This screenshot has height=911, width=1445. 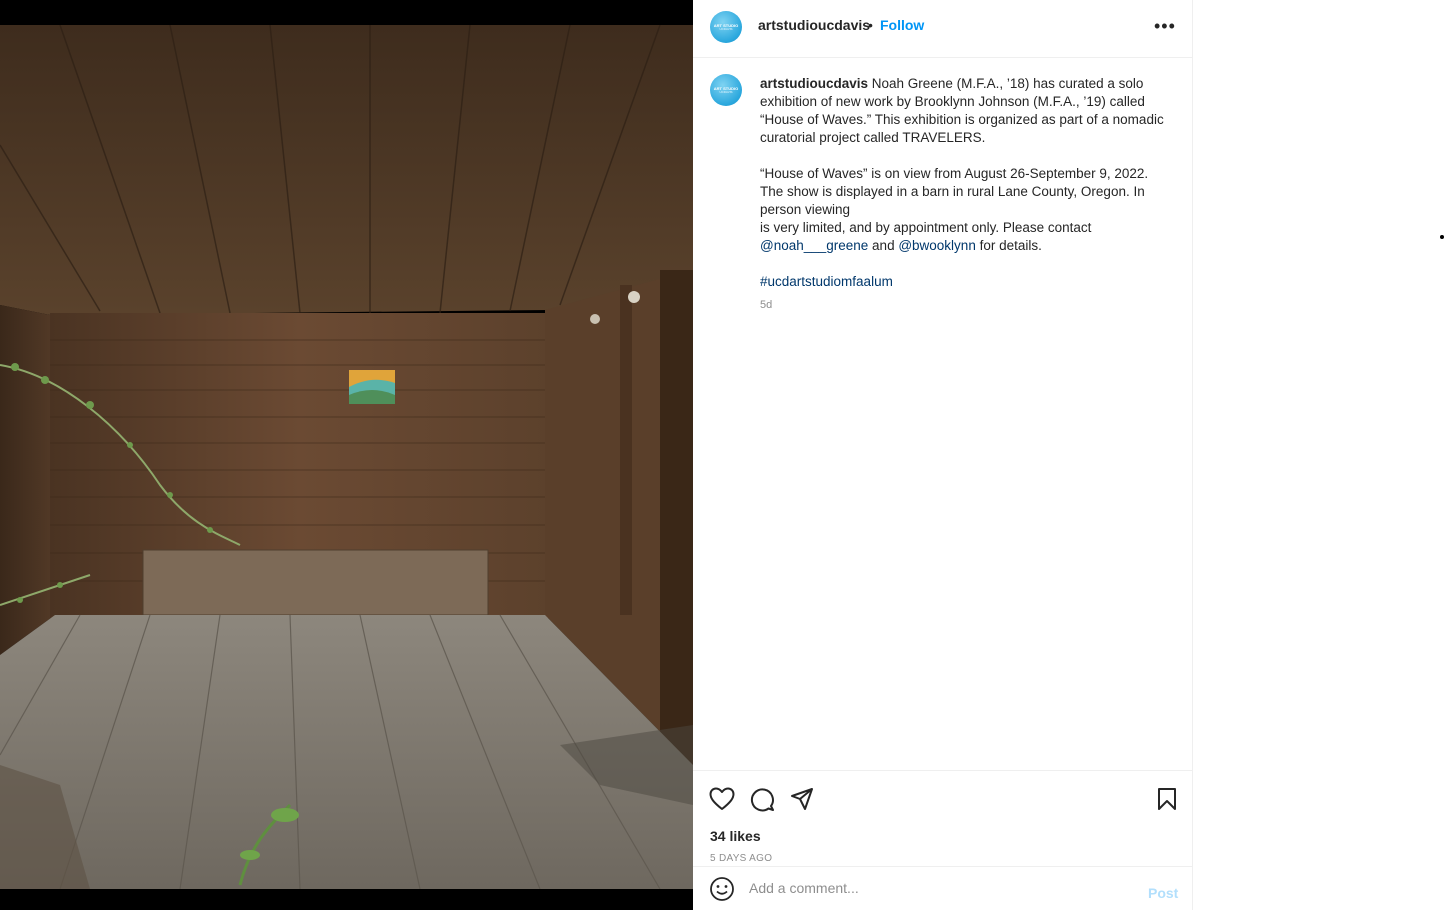 What do you see at coordinates (1442, 237) in the screenshot?
I see `page-dot` at bounding box center [1442, 237].